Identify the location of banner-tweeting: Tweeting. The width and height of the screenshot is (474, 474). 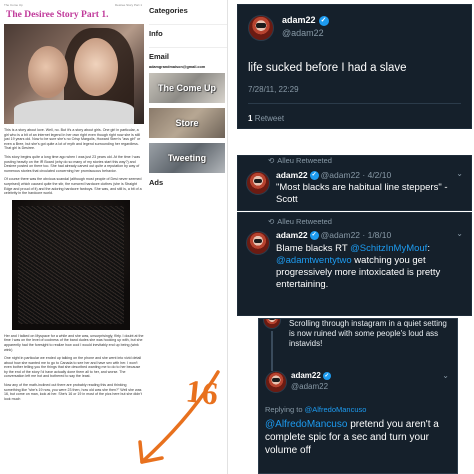
(187, 158).